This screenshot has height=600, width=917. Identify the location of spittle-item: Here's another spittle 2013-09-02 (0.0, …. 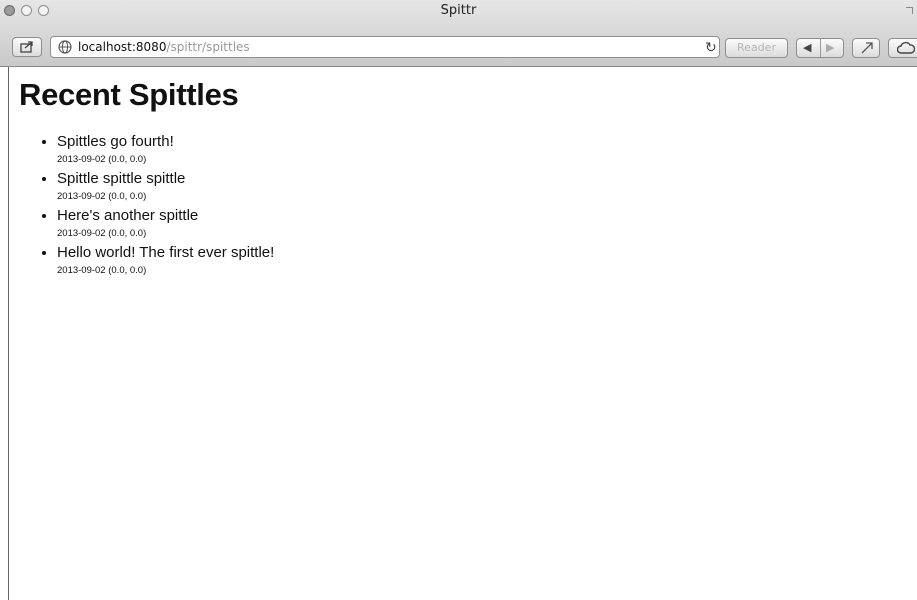
(165, 225).